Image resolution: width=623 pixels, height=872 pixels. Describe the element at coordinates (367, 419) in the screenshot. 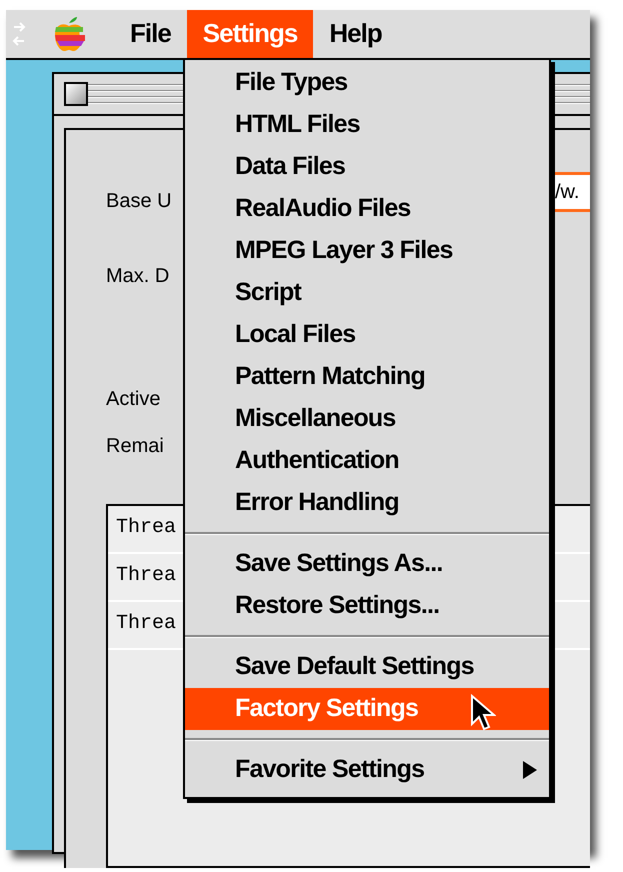

I see `menu-item: Miscellaneous` at that location.